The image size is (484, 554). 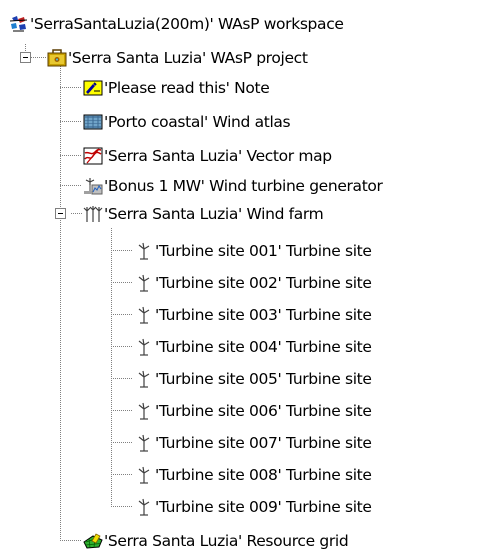 I want to click on turbine-site-label: 'Turbine site 005' Turbine site, so click(x=263, y=379).